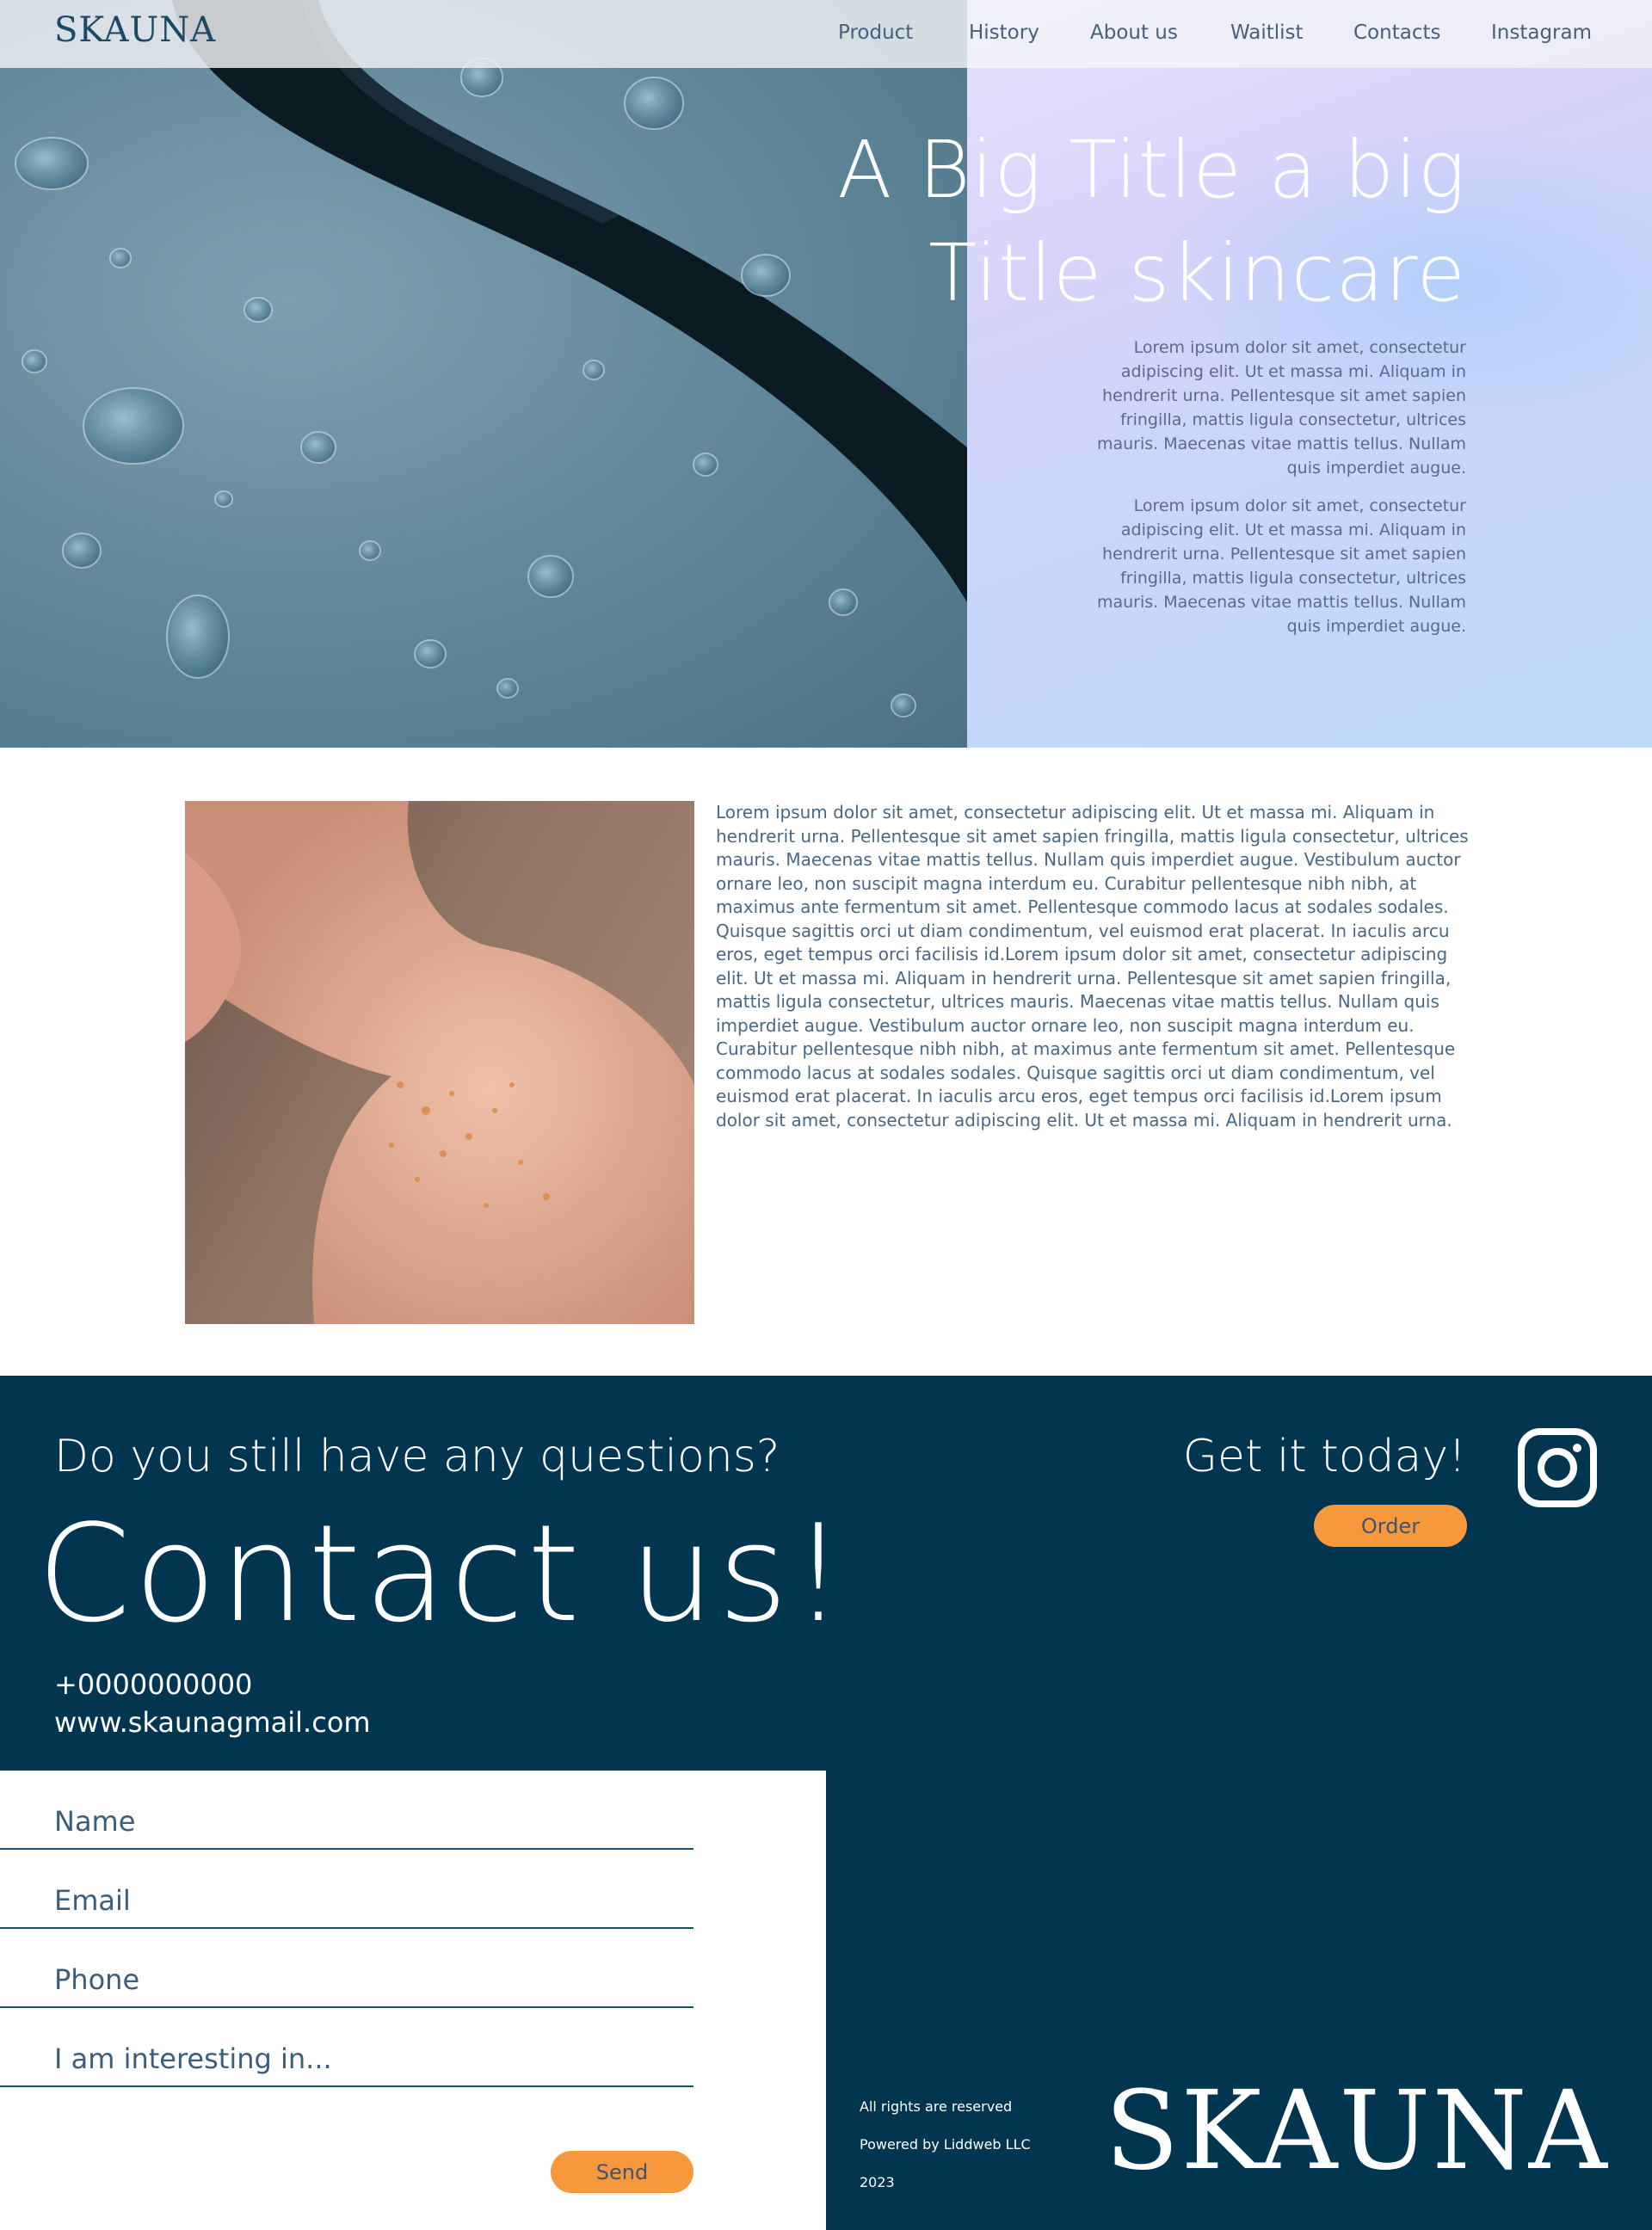  I want to click on contact-form: Send, so click(413, 2000).